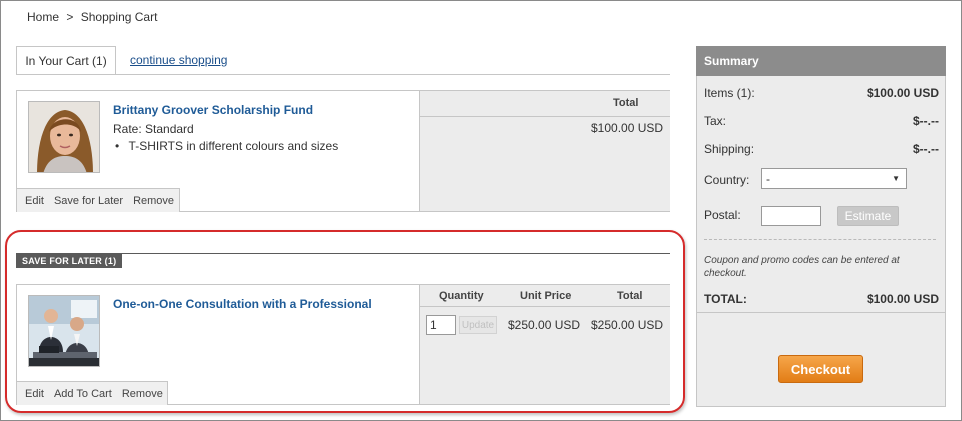 The image size is (962, 421). I want to click on shipping-value: $--.--, so click(926, 149).